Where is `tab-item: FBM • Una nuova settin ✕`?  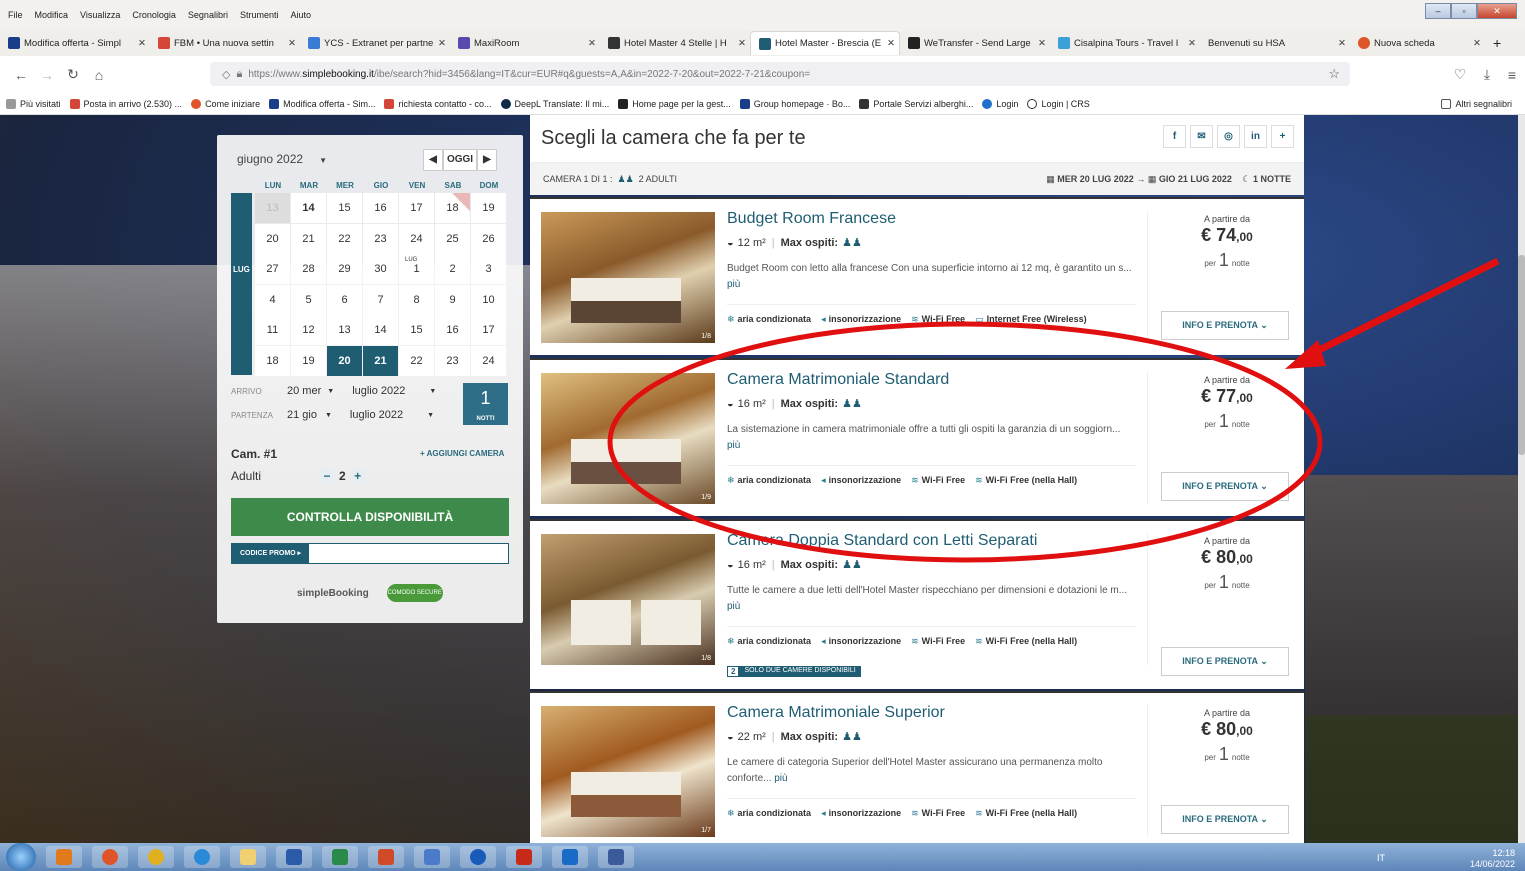 tab-item: FBM • Una nuova settin ✕ is located at coordinates (225, 43).